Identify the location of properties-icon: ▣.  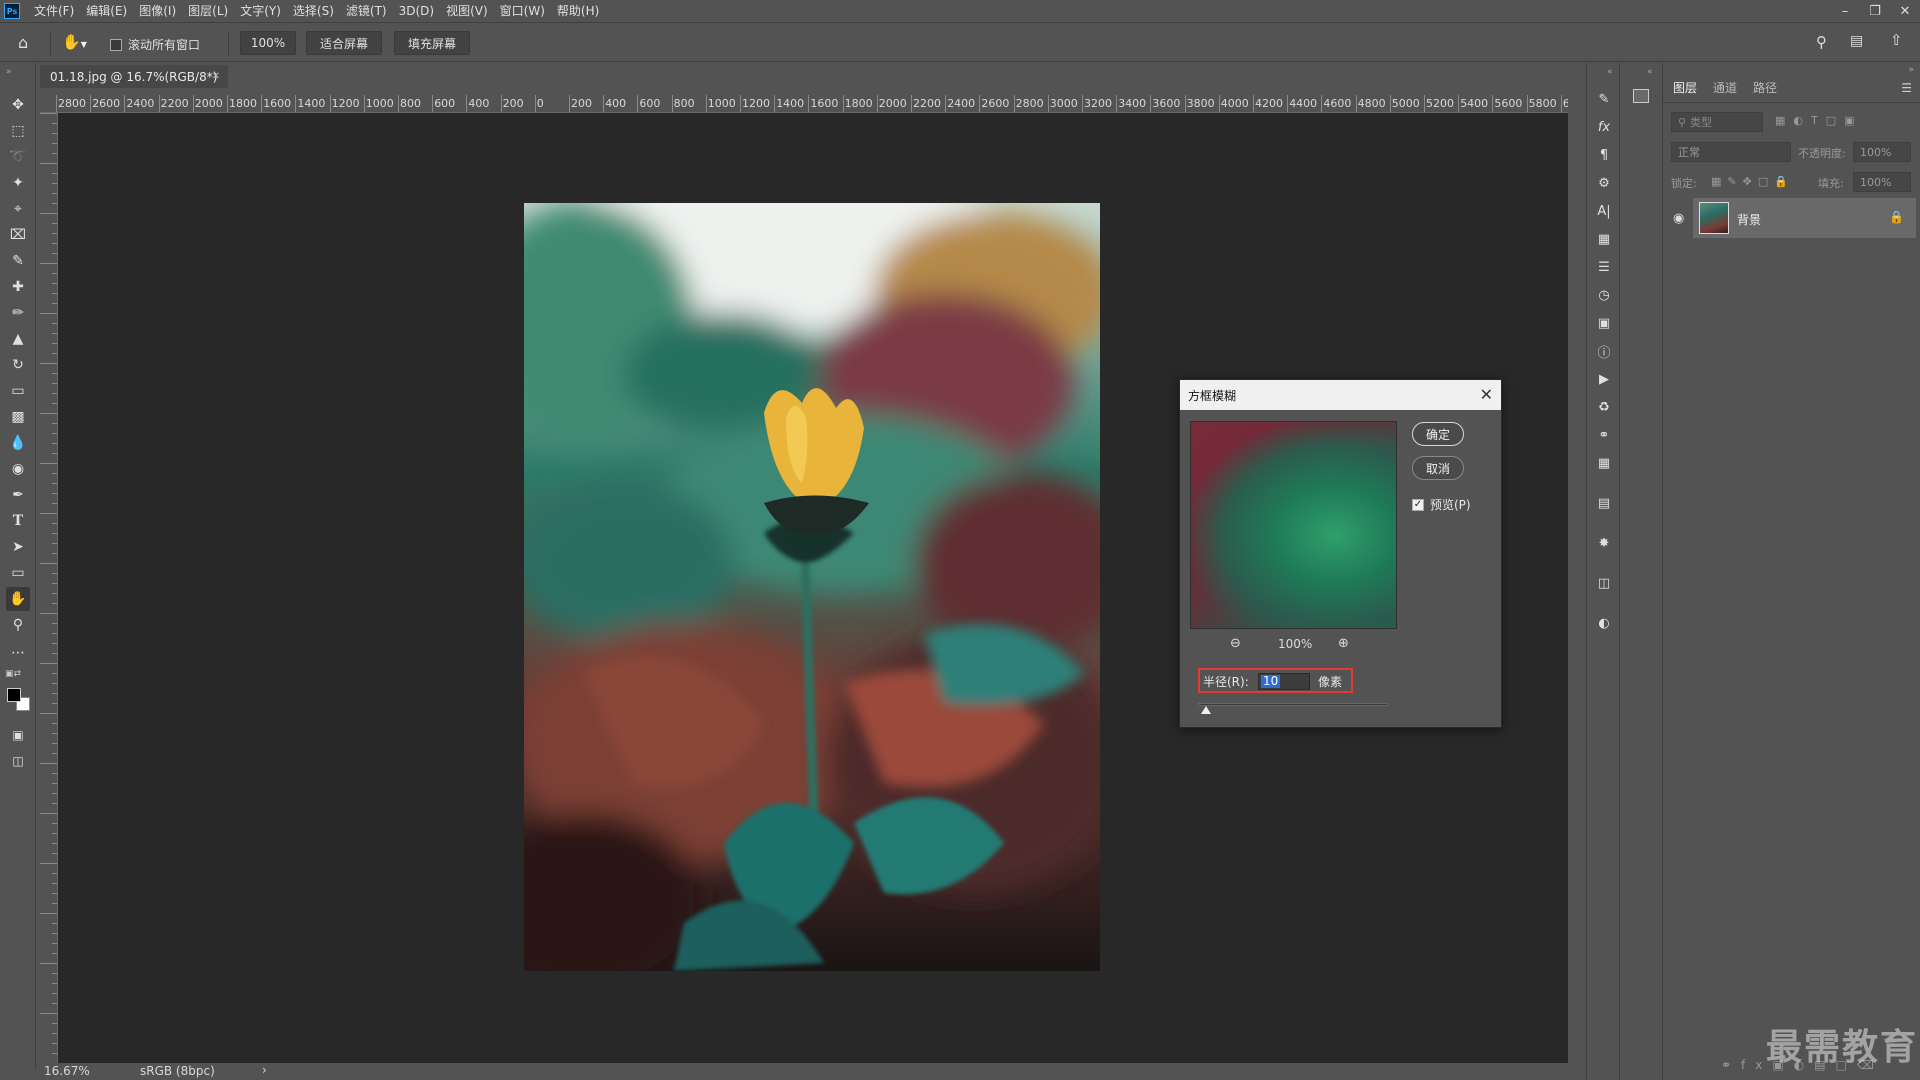
(1604, 323).